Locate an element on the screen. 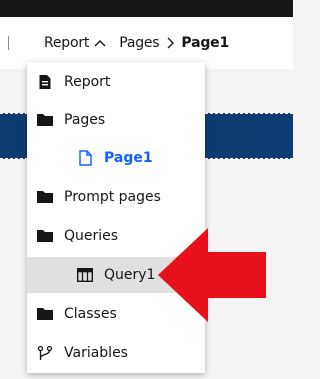  breadcrumb-pages: Pages is located at coordinates (139, 43).